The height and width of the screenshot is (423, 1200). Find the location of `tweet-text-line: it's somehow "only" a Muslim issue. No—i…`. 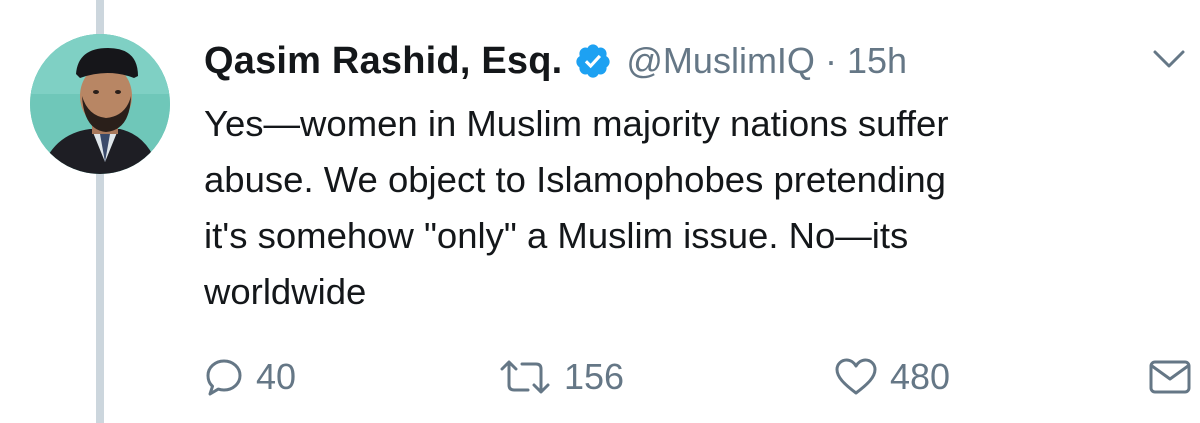

tweet-text-line: it's somehow "only" a Muslim issue. No—i… is located at coordinates (556, 235).